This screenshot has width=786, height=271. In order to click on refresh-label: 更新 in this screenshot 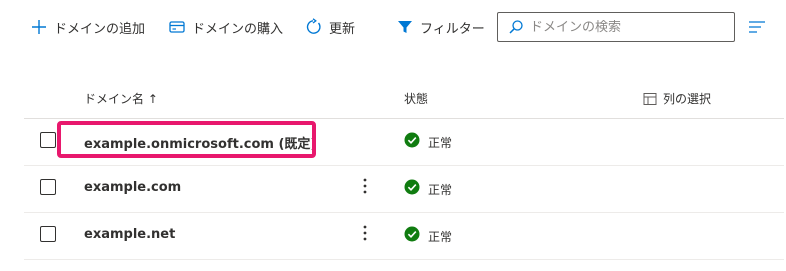, I will do `click(342, 29)`.